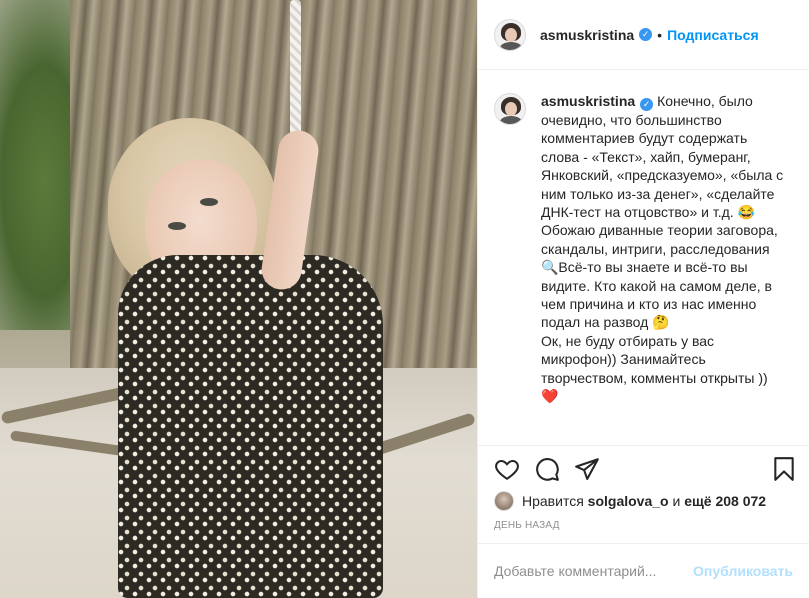 The height and width of the screenshot is (598, 809). I want to click on post-header: asmuskristina ✓ • Подписаться, so click(643, 35).